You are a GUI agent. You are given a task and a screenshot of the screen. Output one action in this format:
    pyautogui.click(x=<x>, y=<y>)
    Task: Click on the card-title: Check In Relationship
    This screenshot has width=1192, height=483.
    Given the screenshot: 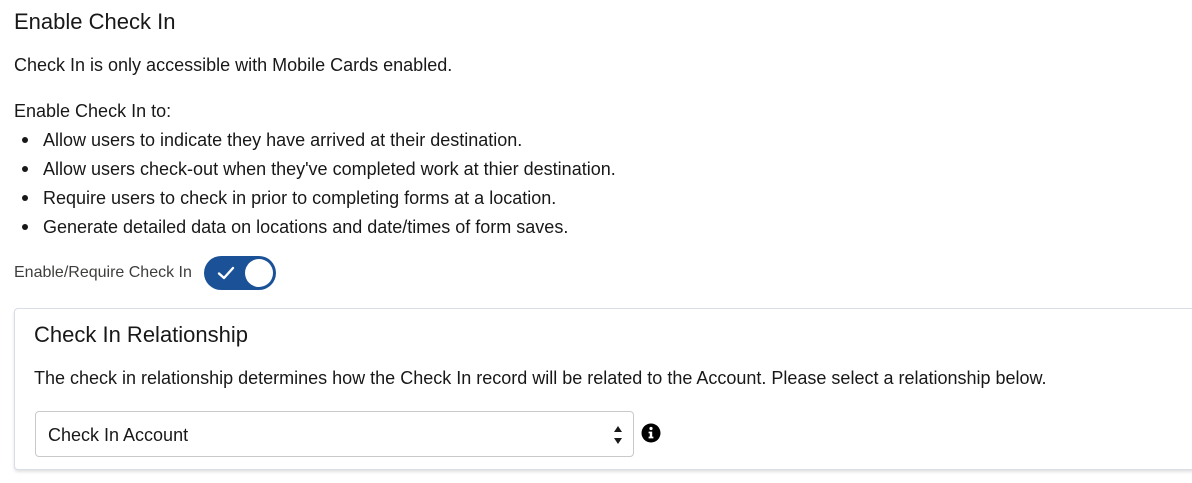 What is the action you would take?
    pyautogui.click(x=141, y=334)
    